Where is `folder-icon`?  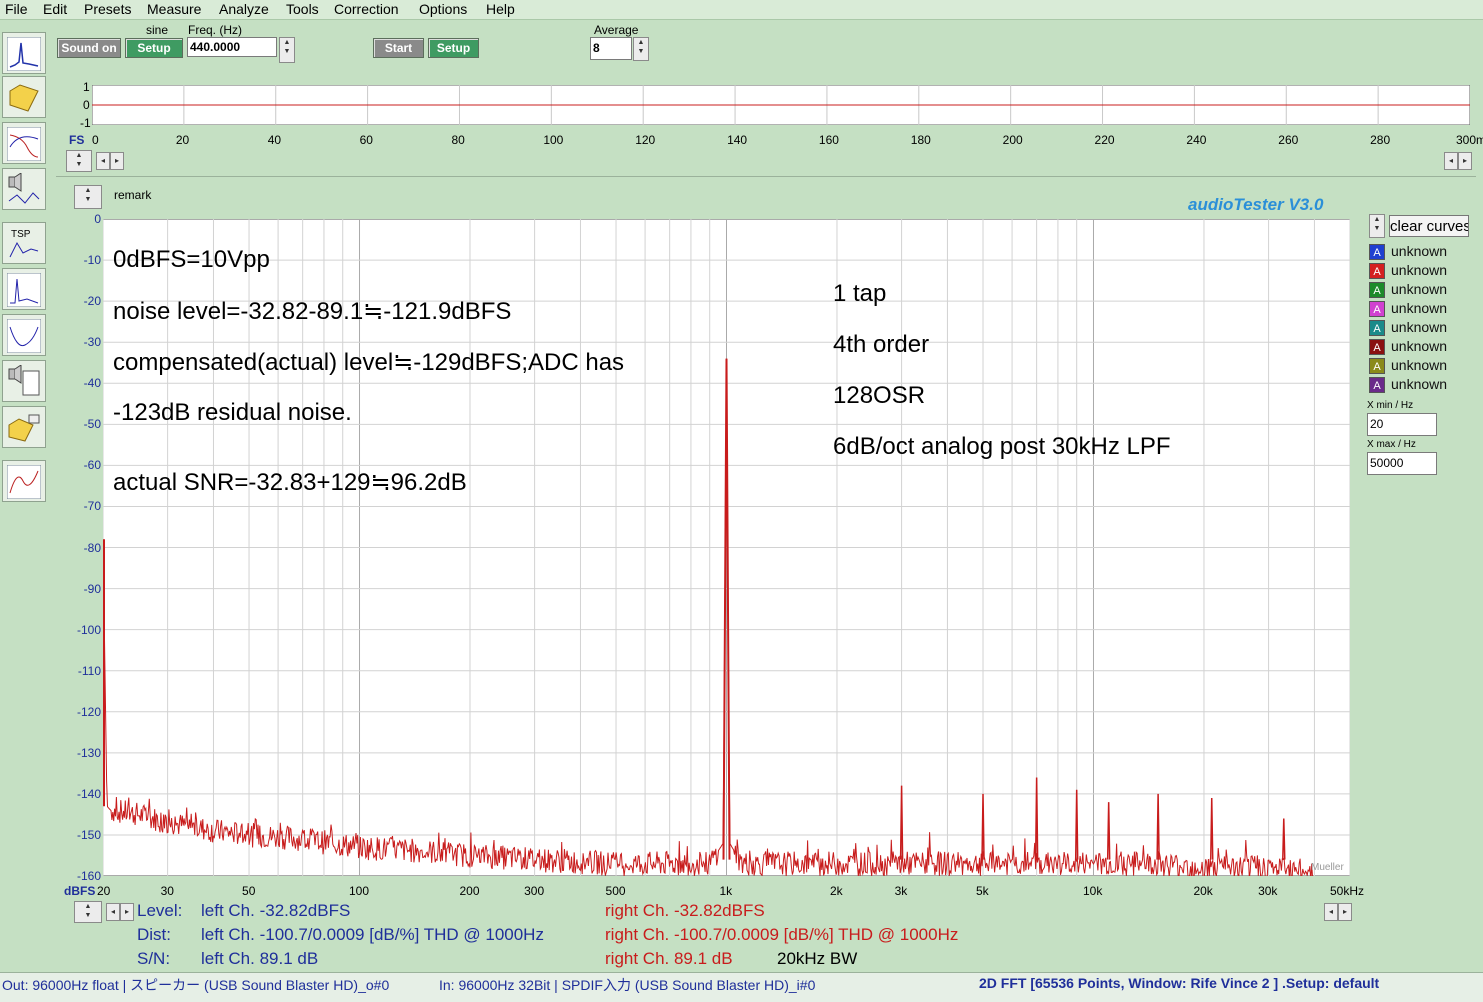 folder-icon is located at coordinates (24, 98).